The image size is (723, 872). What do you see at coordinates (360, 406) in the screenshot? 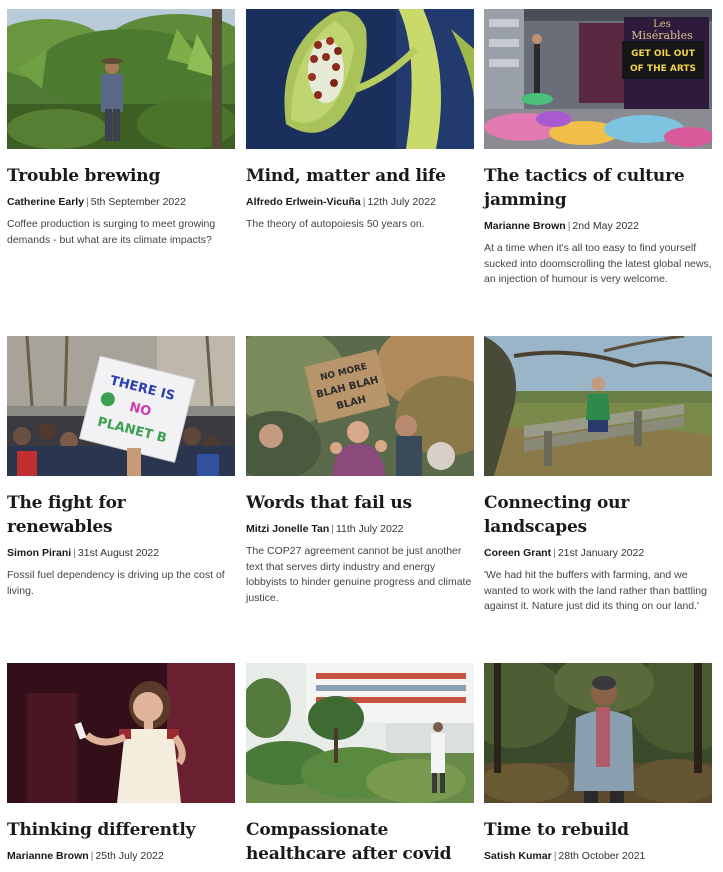
I see `child-with-blah-placard-image: NO MORE BLAH BLAH BLAH` at bounding box center [360, 406].